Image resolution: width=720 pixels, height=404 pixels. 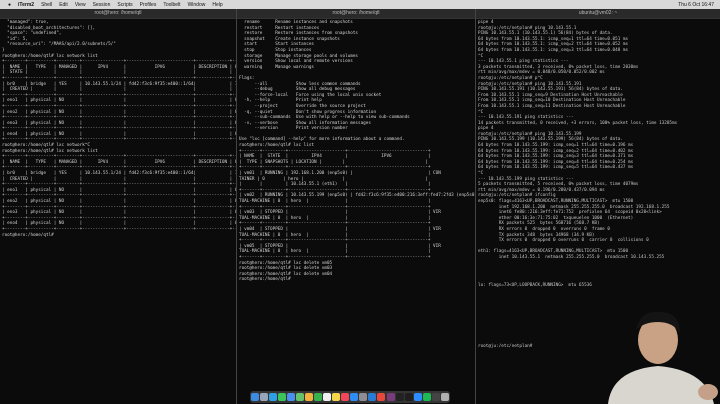 I want to click on menu-item-shell: Shell, so click(x=46, y=5).